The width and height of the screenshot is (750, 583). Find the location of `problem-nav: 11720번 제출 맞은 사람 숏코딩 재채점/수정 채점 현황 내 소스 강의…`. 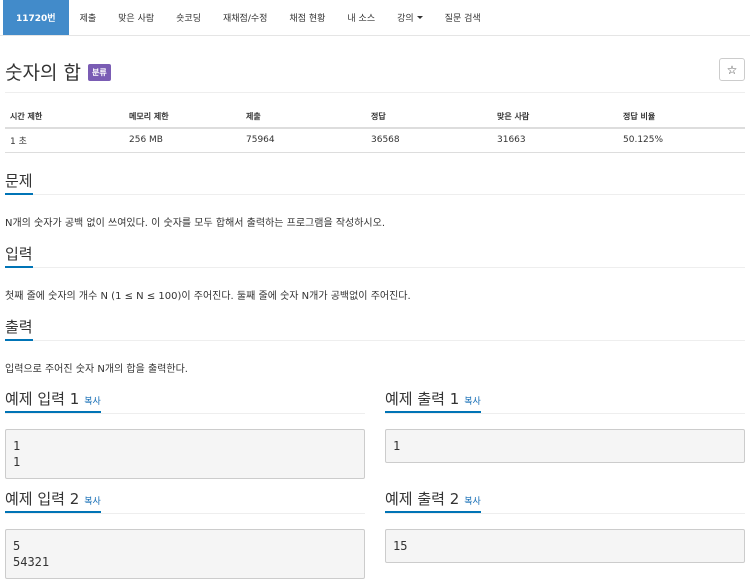

problem-nav: 11720번 제출 맞은 사람 숏코딩 재채점/수정 채점 현황 내 소스 강의… is located at coordinates (375, 18).